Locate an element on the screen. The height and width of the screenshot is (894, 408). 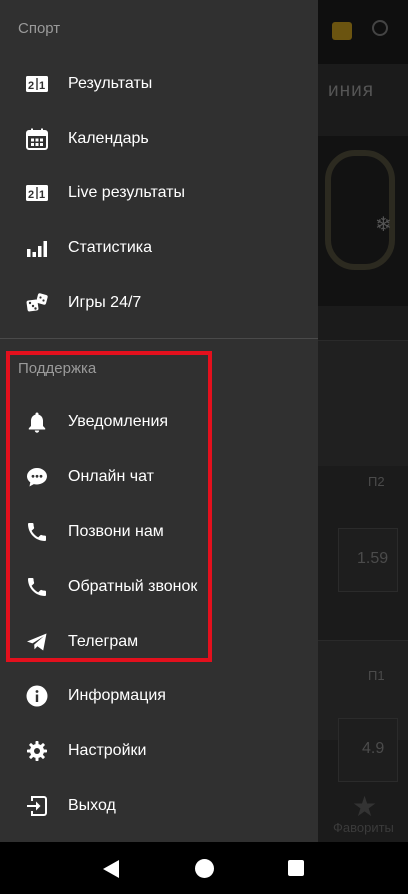
menu-item-statistics: Статистика is located at coordinates (159, 248).